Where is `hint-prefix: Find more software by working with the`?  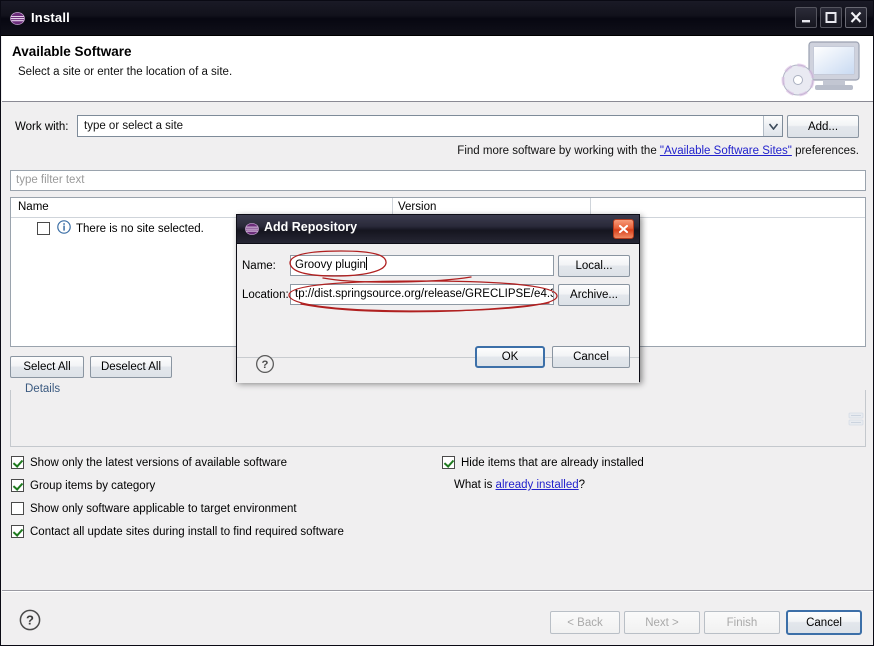
hint-prefix: Find more software by working with the is located at coordinates (558, 151).